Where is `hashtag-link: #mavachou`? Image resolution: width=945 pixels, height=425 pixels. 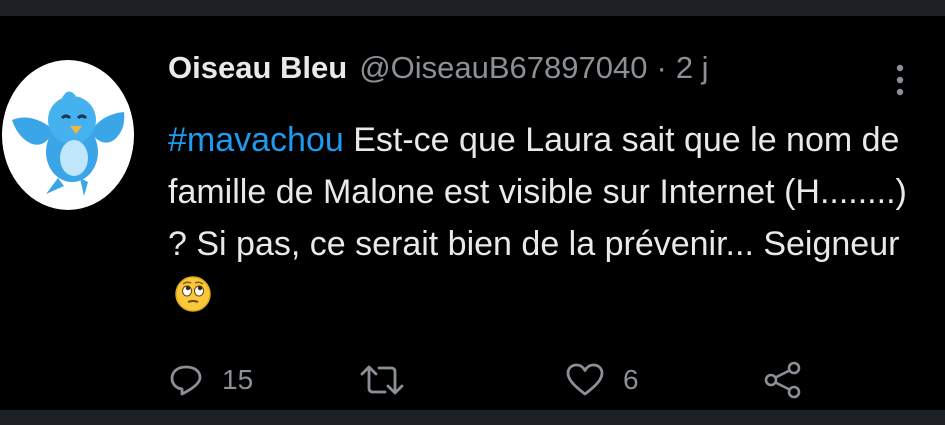
hashtag-link: #mavachou is located at coordinates (256, 140).